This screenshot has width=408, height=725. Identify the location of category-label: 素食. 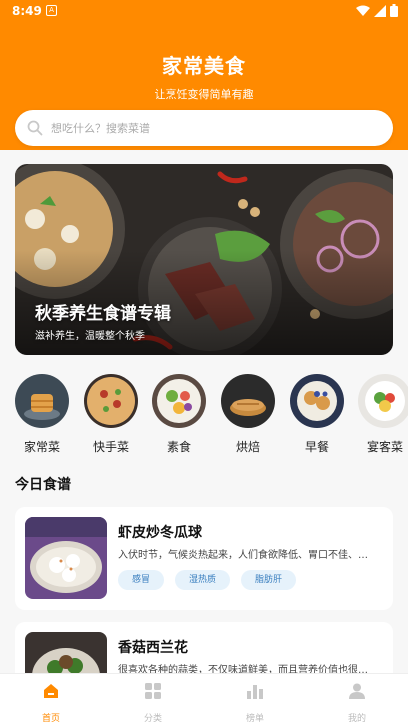
(178, 447).